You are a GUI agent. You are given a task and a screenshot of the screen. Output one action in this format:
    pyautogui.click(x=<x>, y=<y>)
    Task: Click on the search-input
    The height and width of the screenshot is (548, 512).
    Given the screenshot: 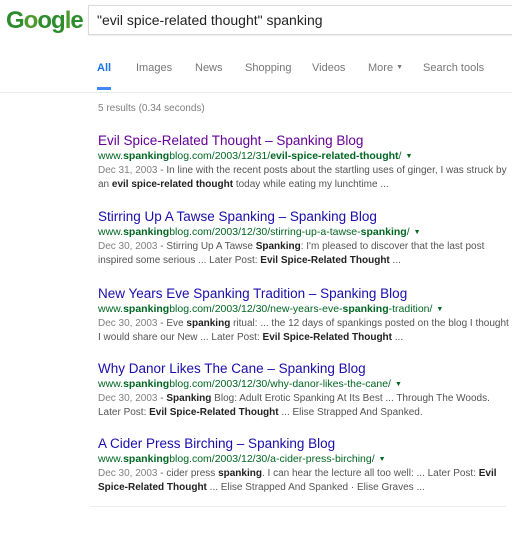 What is the action you would take?
    pyautogui.click(x=300, y=20)
    